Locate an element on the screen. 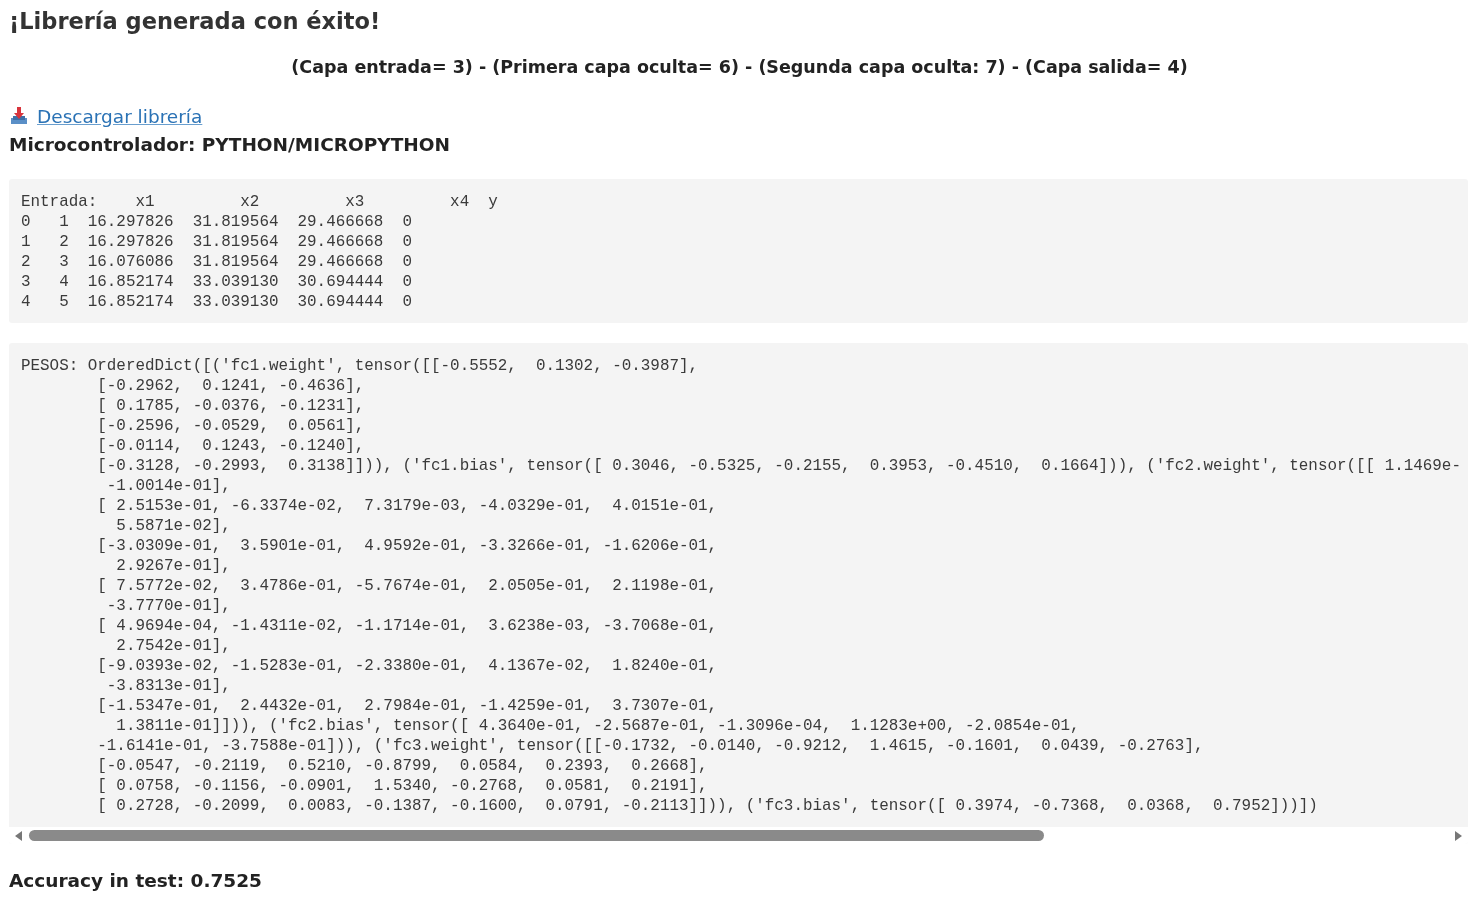 This screenshot has width=1470, height=907. code-line: [-3.0309e-01, 3.5901e-01, 4.9592e-01, -3.3266e-01, -1.6206e-01, is located at coordinates (407, 546).